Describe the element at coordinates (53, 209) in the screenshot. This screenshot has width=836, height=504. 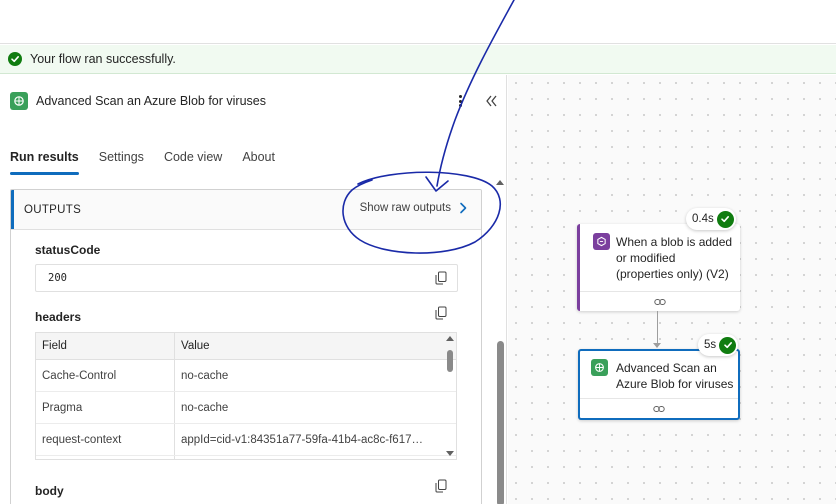
I see `outputs-label: OUTPUTS` at that location.